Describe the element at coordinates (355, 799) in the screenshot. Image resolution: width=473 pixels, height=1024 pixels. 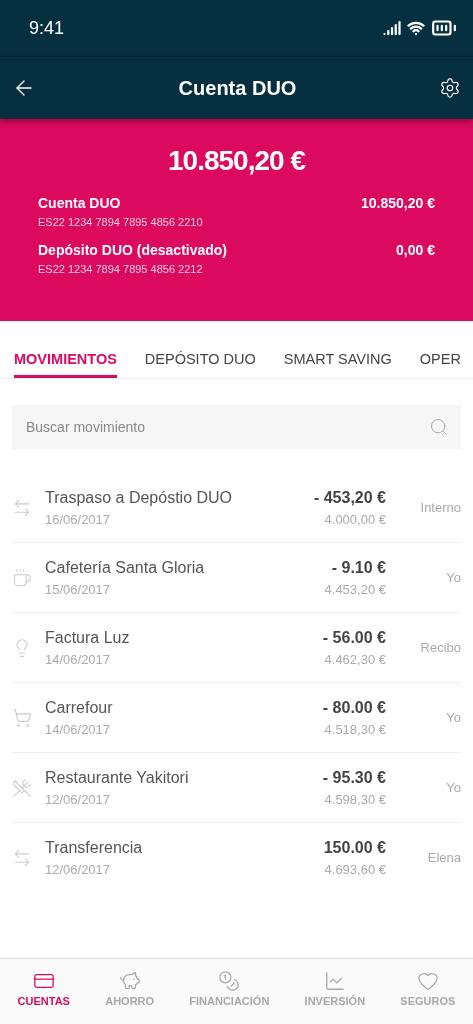
I see `movement-balance: 4.598,30 €` at that location.